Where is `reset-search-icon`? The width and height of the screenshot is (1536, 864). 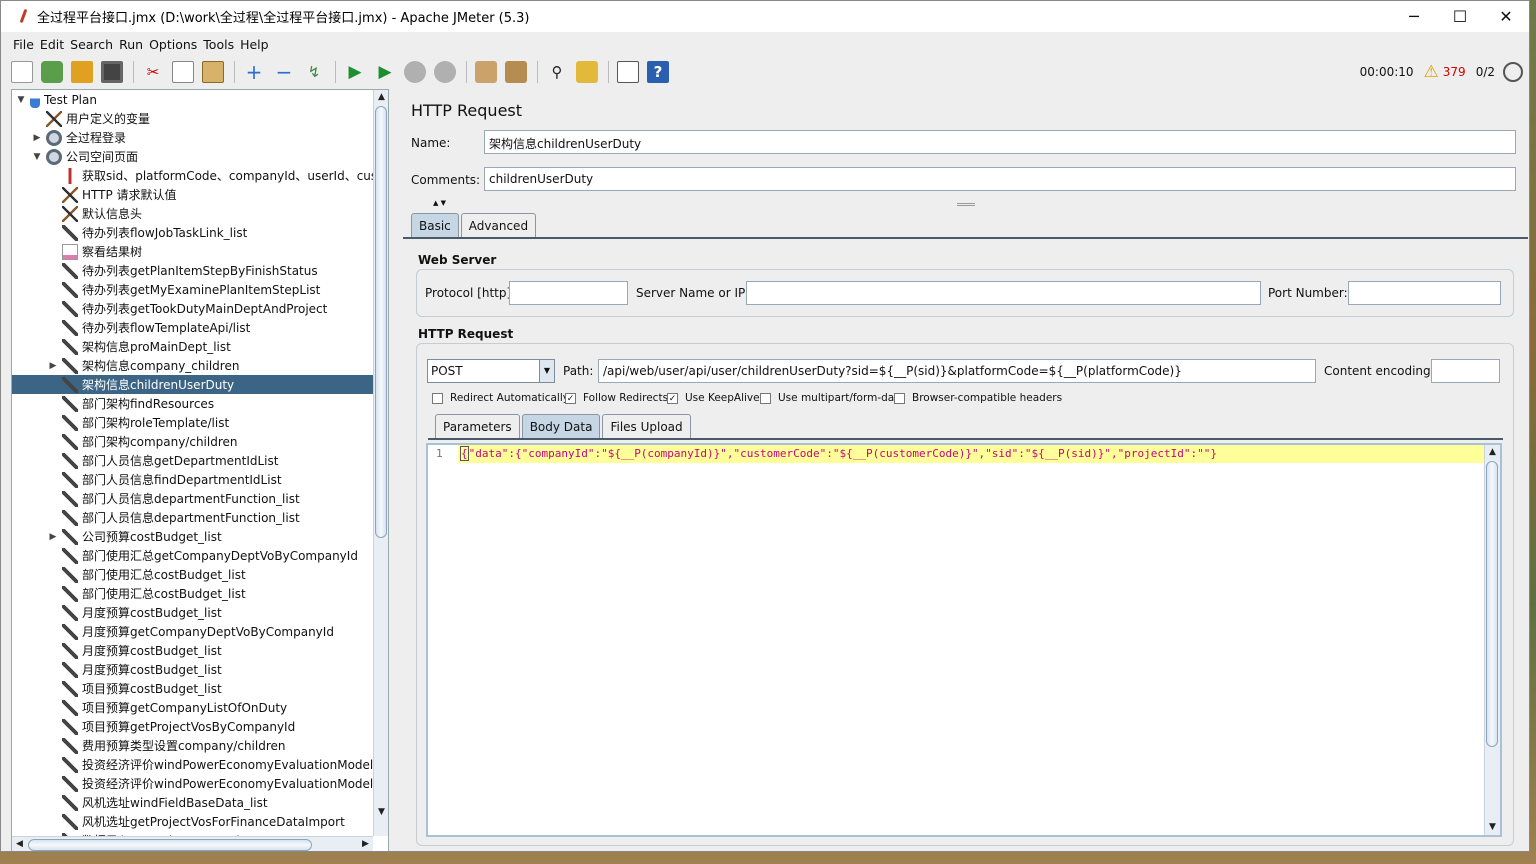 reset-search-icon is located at coordinates (587, 72).